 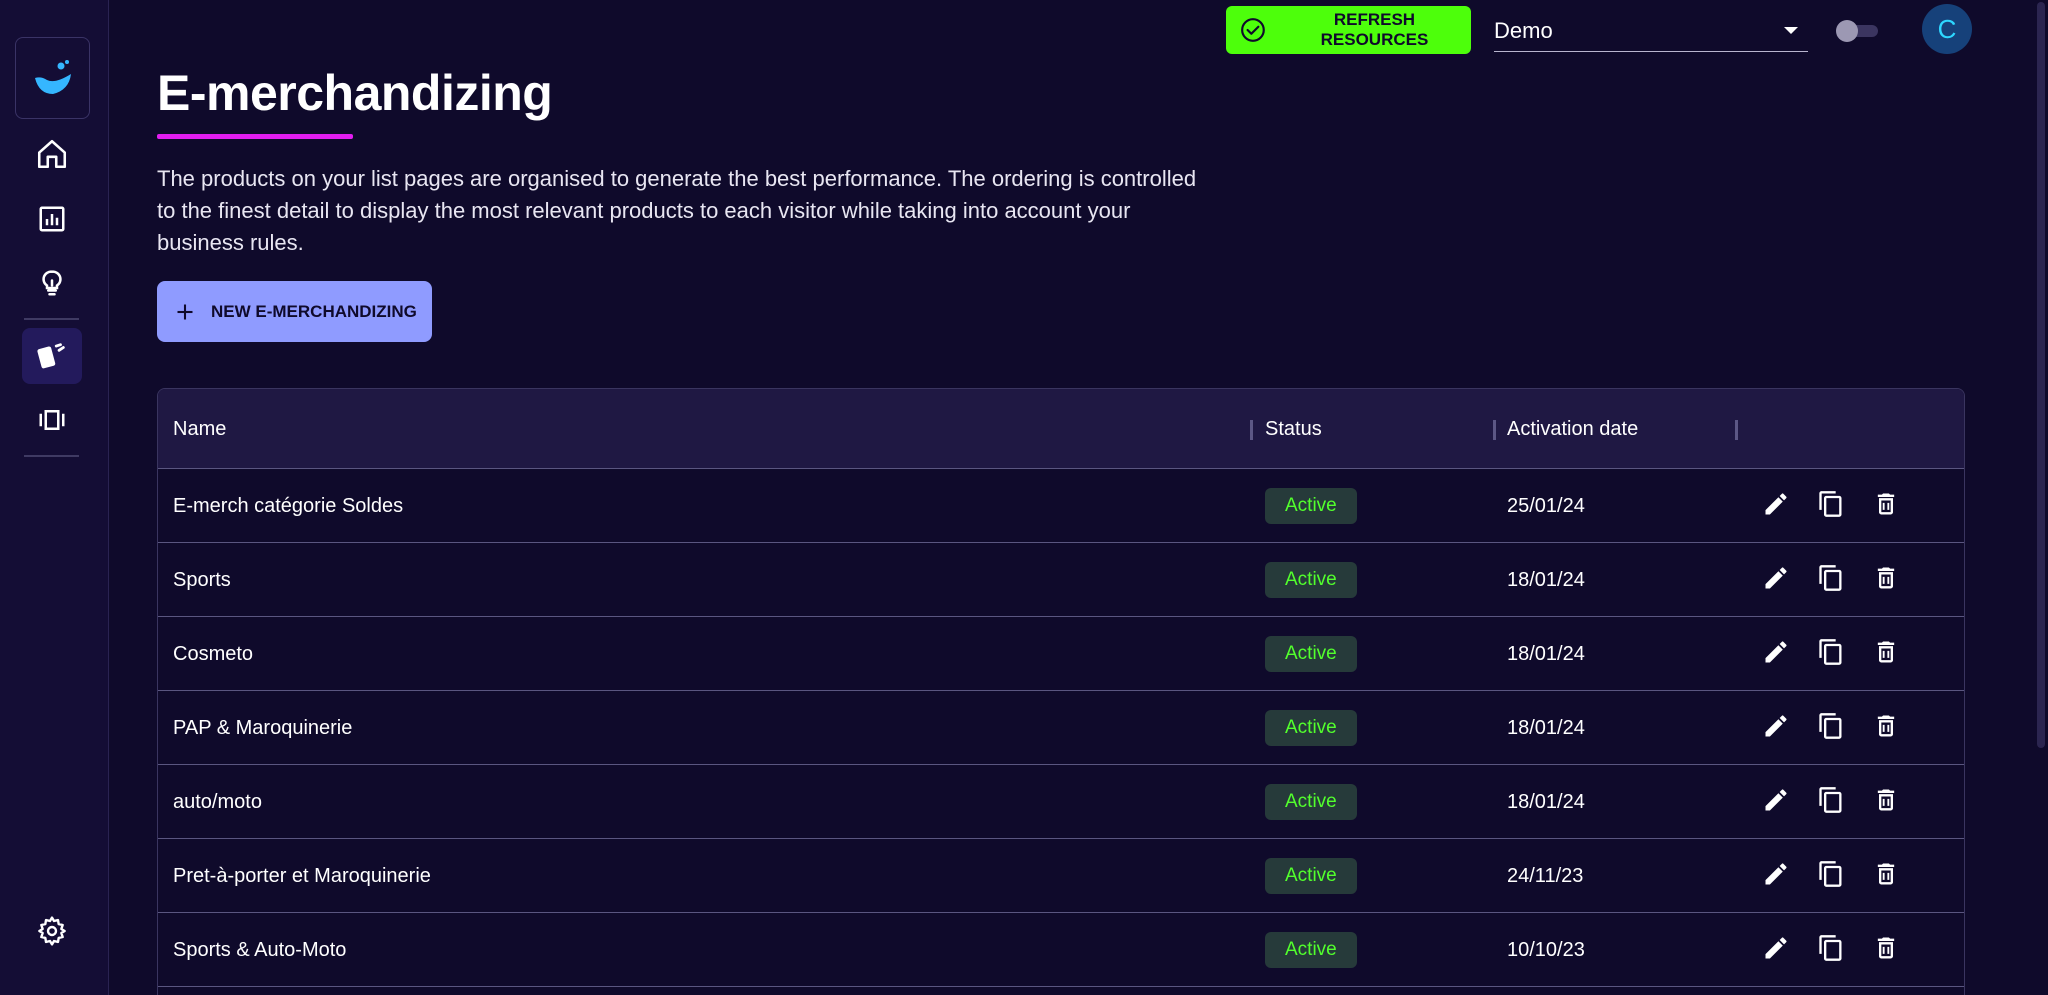 I want to click on sidebar-item-carousel, so click(x=52, y=420).